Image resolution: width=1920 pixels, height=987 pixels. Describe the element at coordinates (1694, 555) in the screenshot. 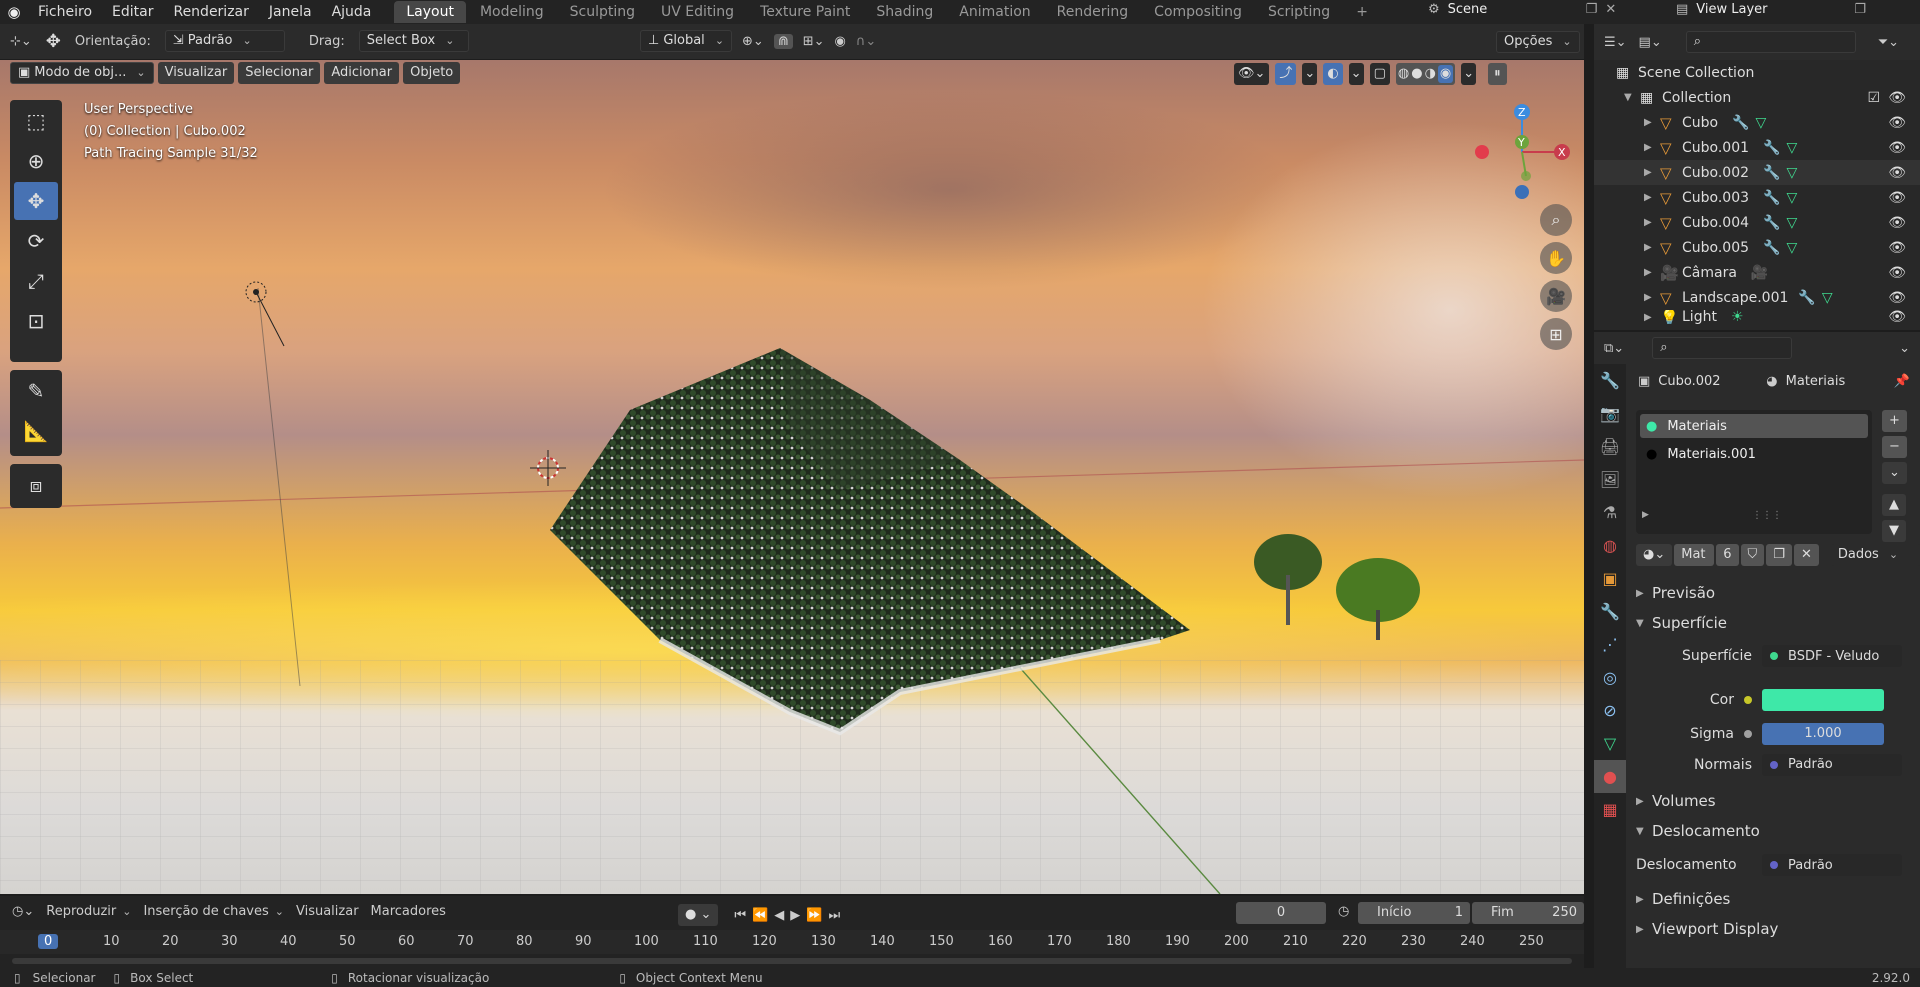

I see `material-name-field: Mat` at that location.